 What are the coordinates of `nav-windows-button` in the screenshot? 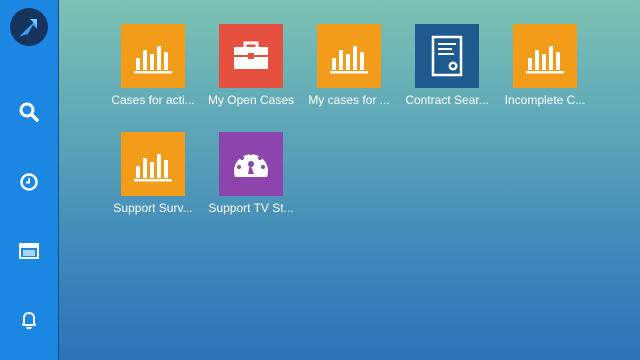 It's located at (29, 251).